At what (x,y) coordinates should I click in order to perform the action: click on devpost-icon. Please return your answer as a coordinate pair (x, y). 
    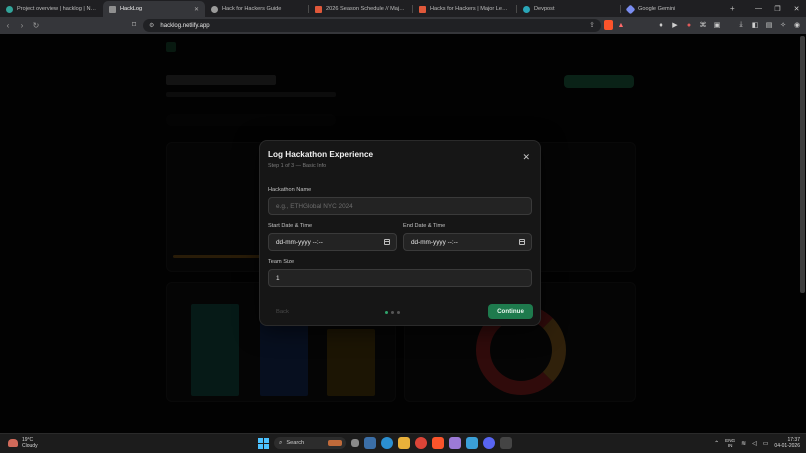
    Looking at the image, I should click on (526, 9).